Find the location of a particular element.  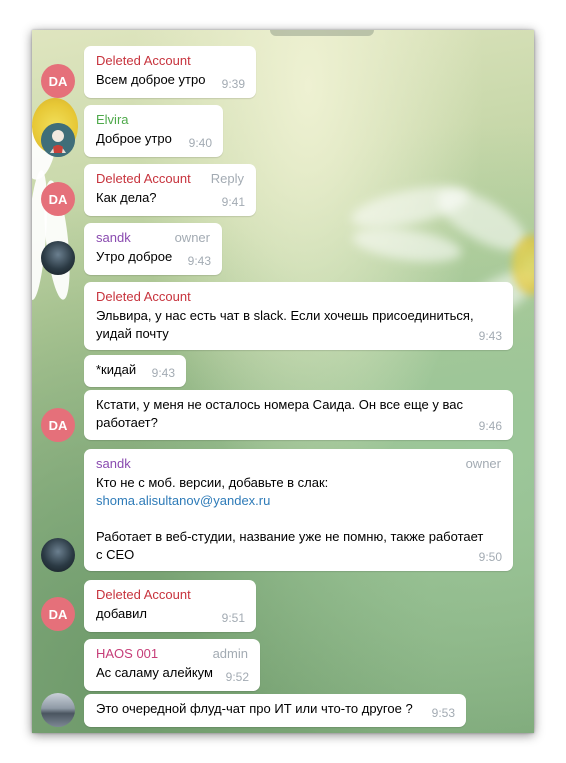

message-time: 9:50 is located at coordinates (490, 557).